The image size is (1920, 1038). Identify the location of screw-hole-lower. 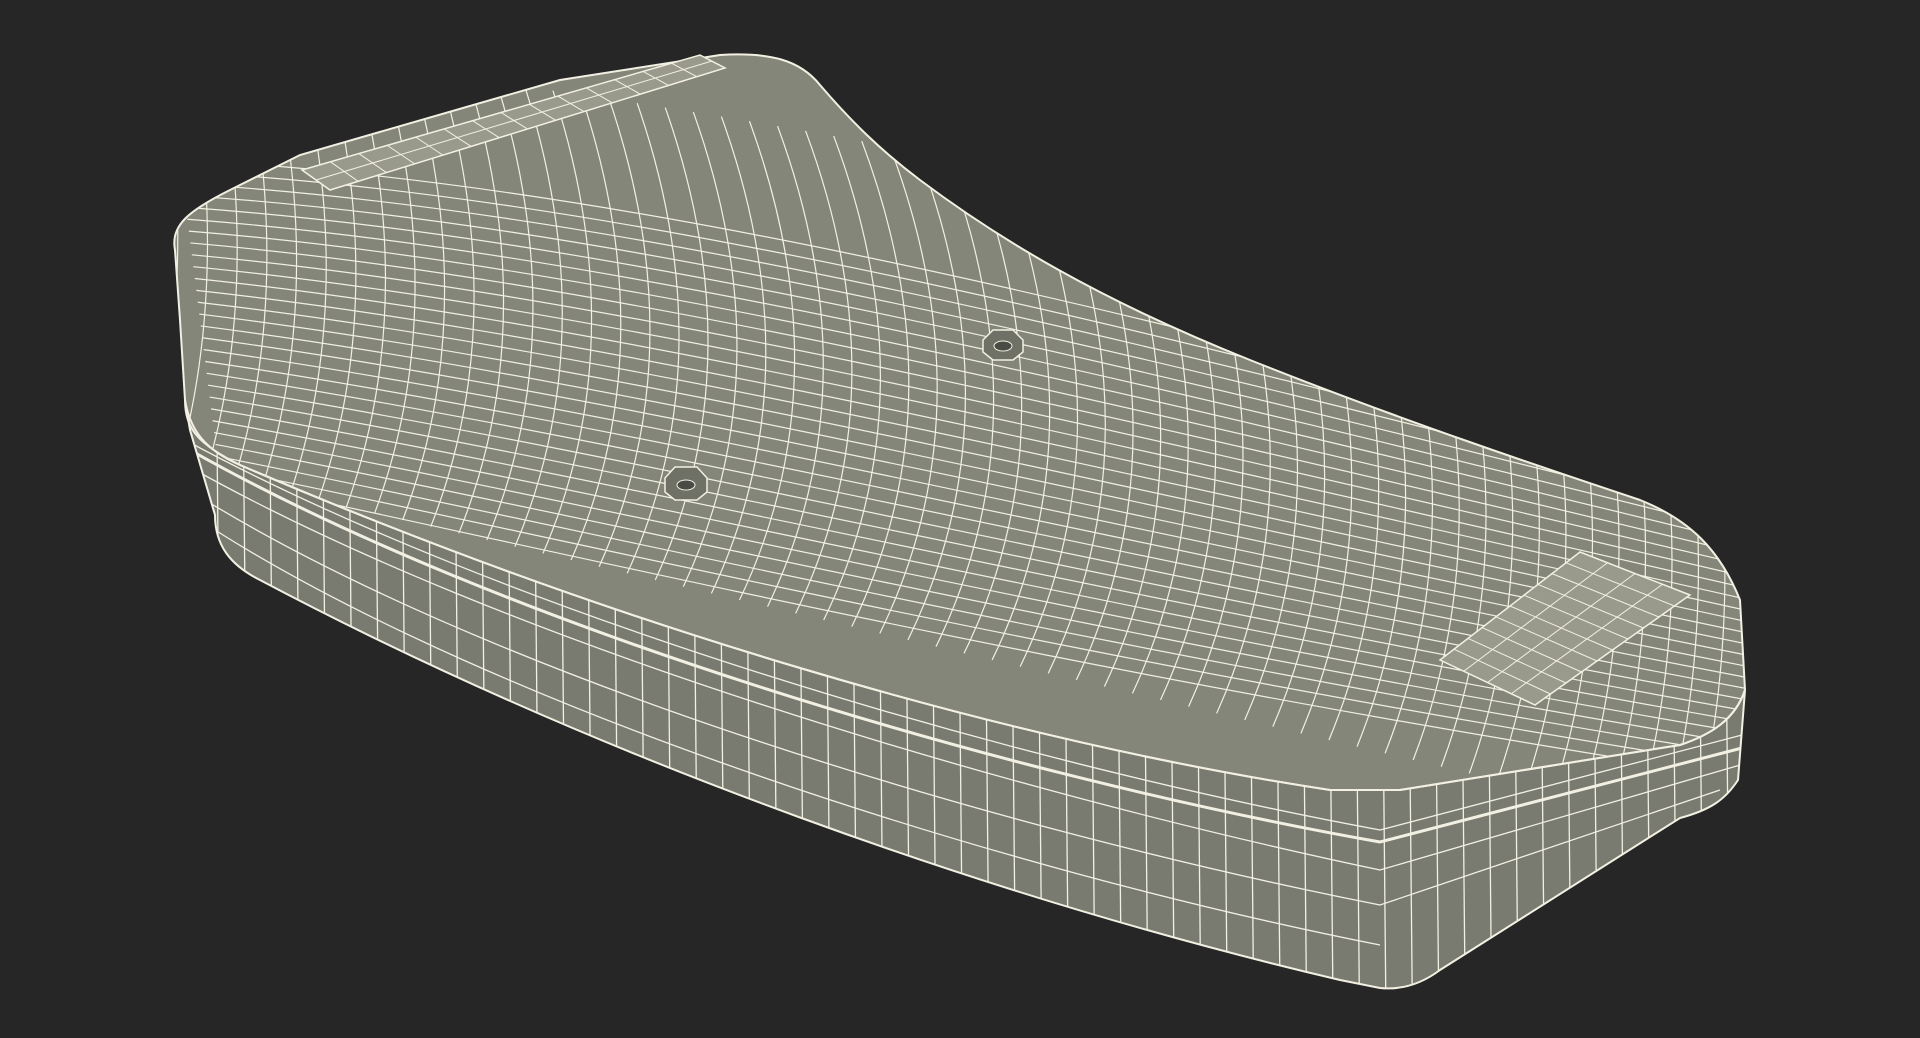
(686, 483).